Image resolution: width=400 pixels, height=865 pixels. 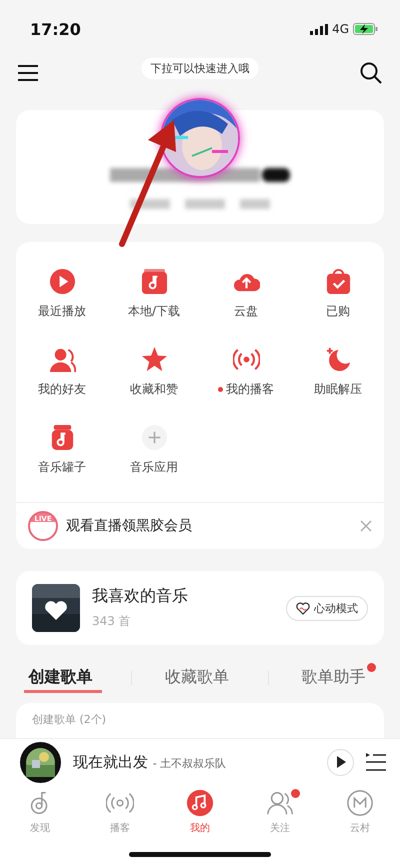 What do you see at coordinates (209, 526) in the screenshot?
I see `promo-text: 观看直播领黑胶会员` at bounding box center [209, 526].